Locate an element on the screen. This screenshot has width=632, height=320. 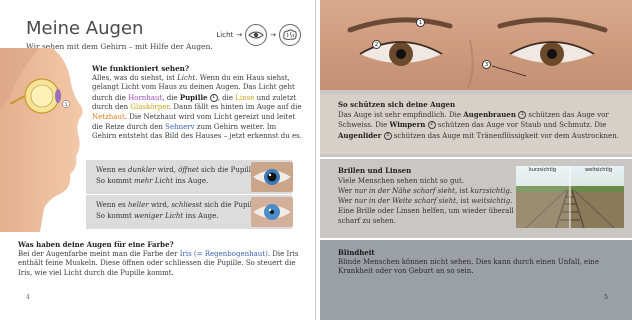
t: weniger Licht is located at coordinates (159, 215).